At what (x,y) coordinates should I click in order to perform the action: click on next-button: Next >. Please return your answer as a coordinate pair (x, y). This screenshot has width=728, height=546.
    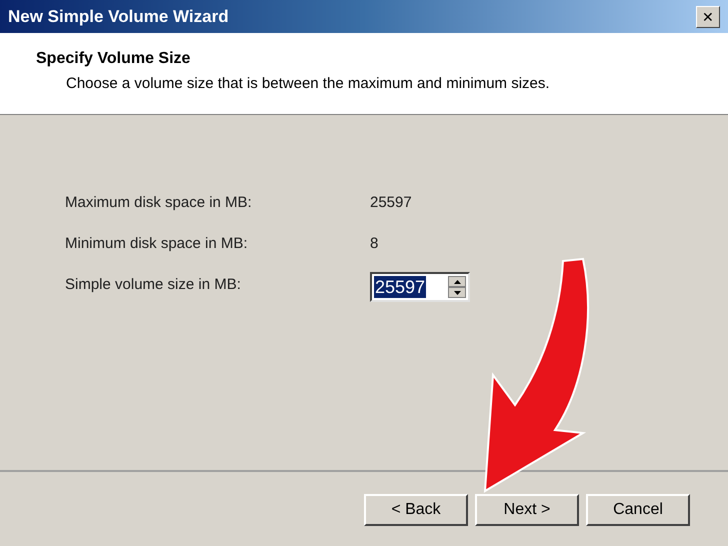
    Looking at the image, I should click on (527, 510).